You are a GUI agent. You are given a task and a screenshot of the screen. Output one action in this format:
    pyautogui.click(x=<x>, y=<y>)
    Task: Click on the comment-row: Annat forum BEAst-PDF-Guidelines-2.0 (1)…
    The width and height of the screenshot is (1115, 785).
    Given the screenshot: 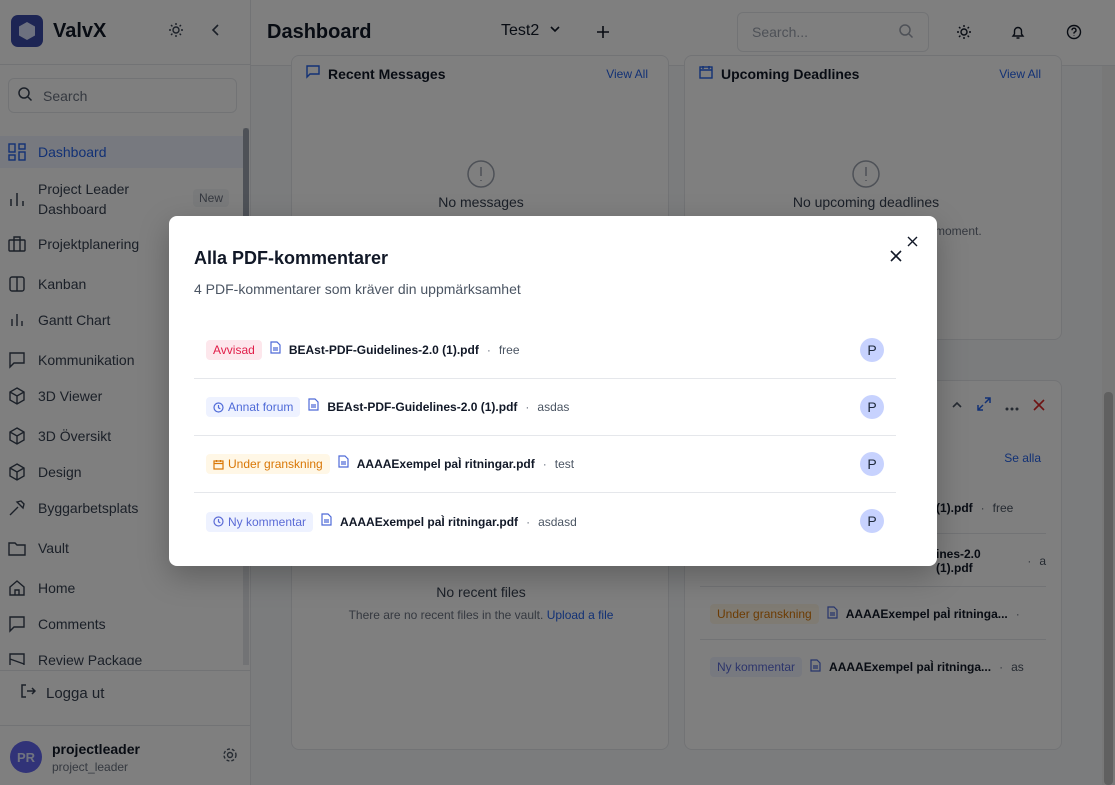 What is the action you would take?
    pyautogui.click(x=545, y=407)
    